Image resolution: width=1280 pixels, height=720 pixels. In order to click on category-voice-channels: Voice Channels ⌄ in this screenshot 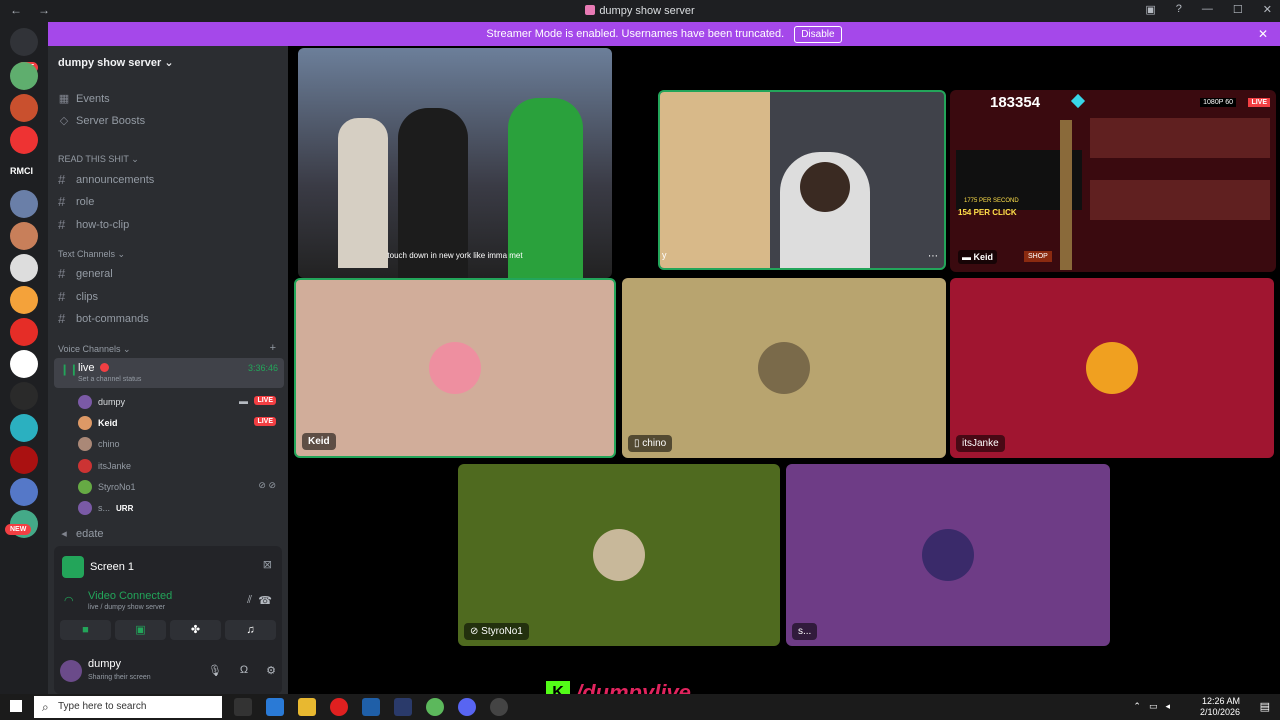, I will do `click(94, 349)`.